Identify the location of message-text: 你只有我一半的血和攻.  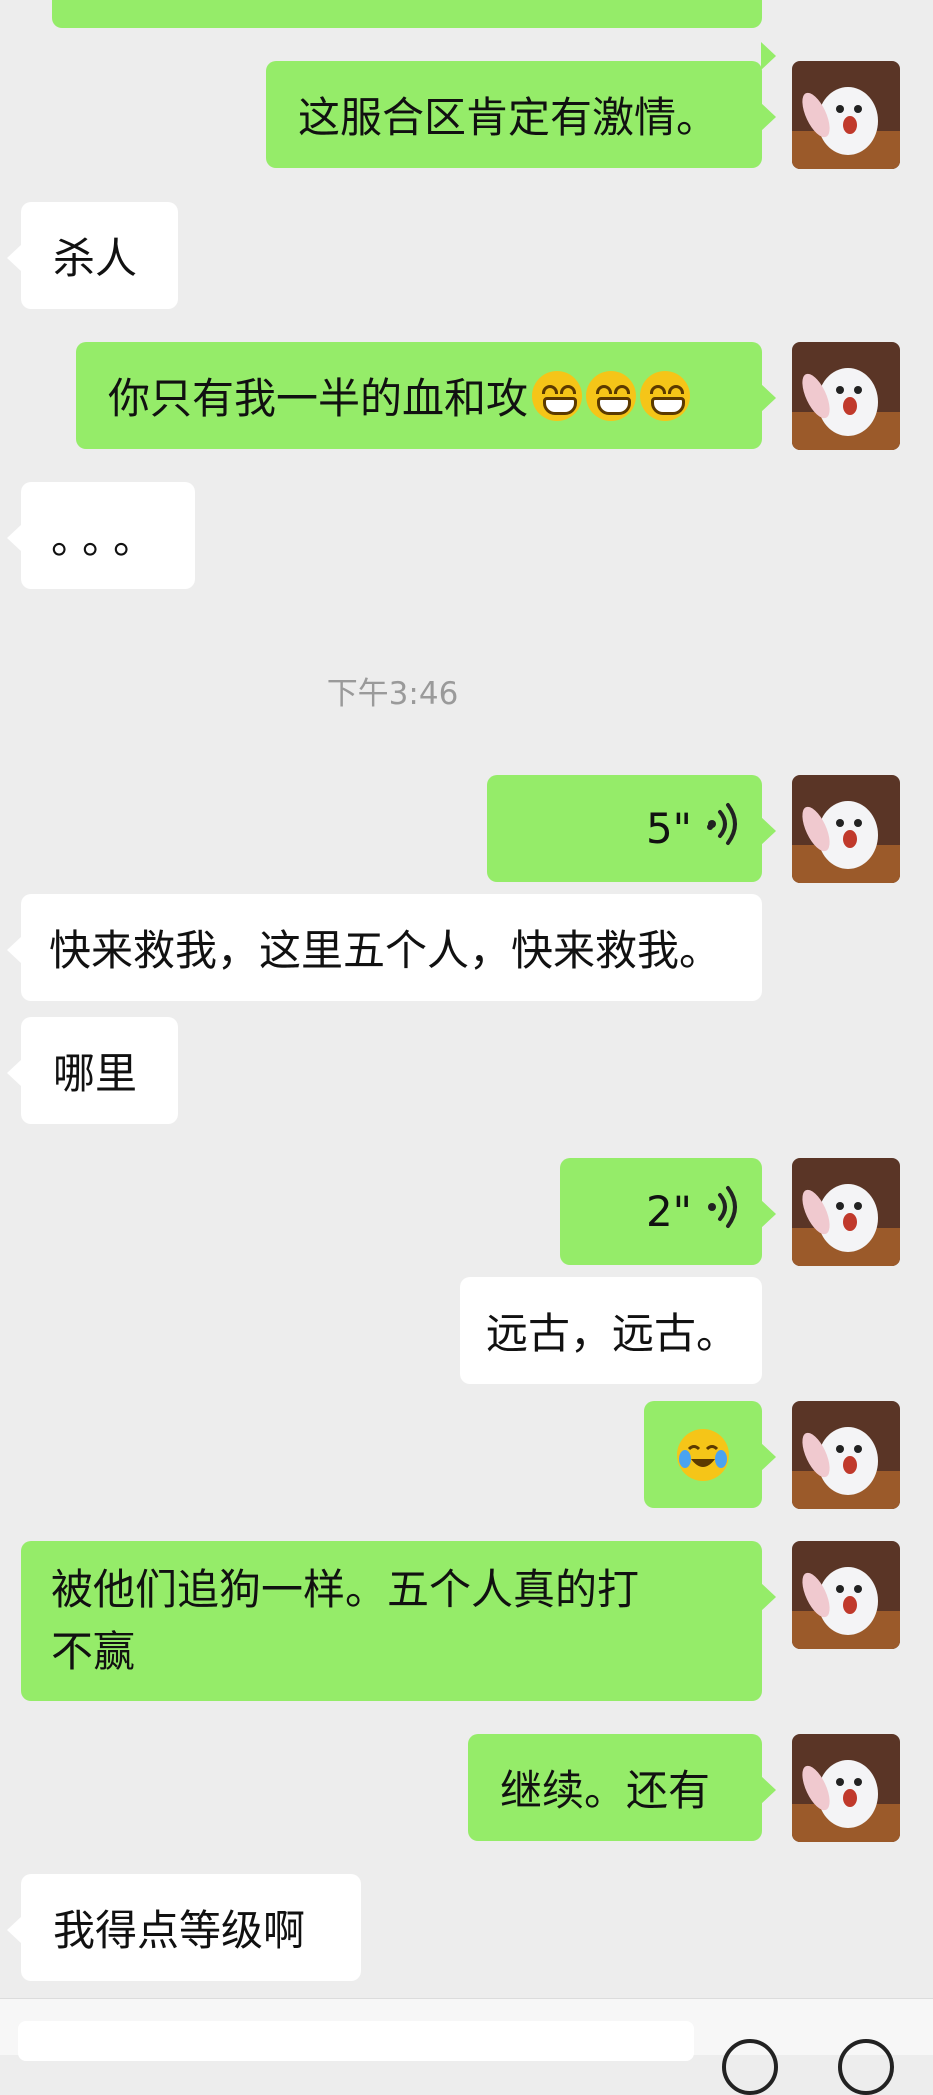
(318, 398).